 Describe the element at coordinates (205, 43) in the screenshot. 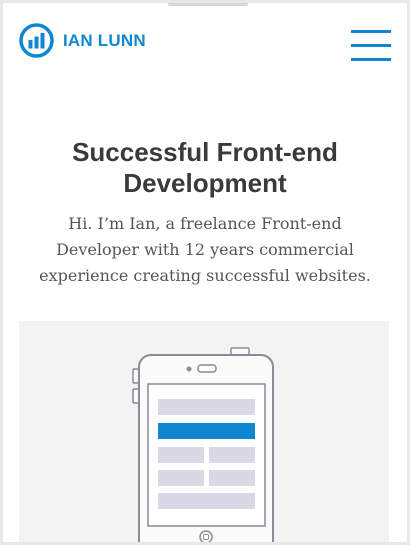

I see `site-header: IAN LUNN` at that location.